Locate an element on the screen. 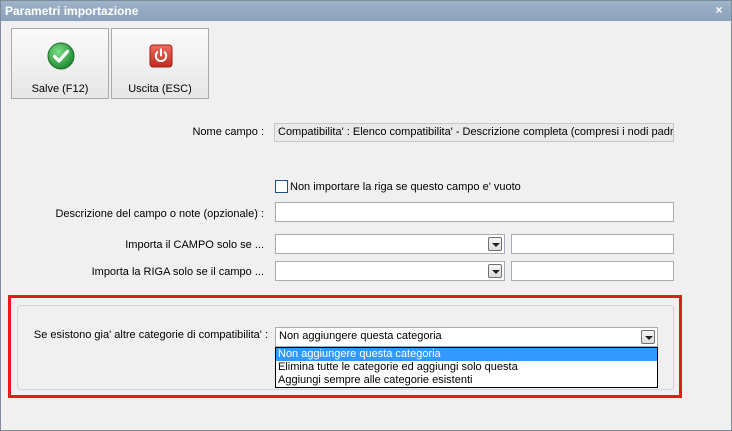 This screenshot has width=732, height=431. import-field-if-operator-select is located at coordinates (390, 244).